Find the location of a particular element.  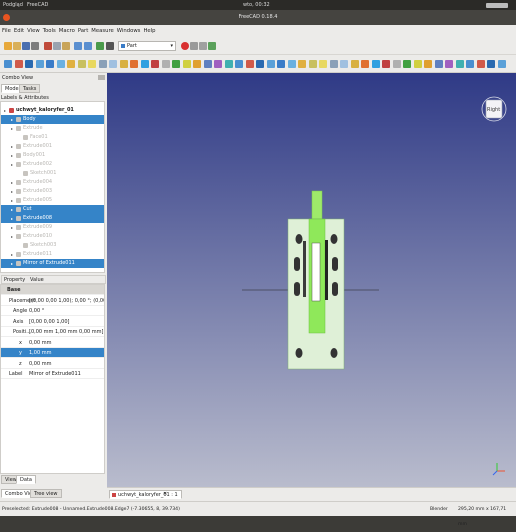

tree-item: ▸ Extrude009 is located at coordinates (52, 227).